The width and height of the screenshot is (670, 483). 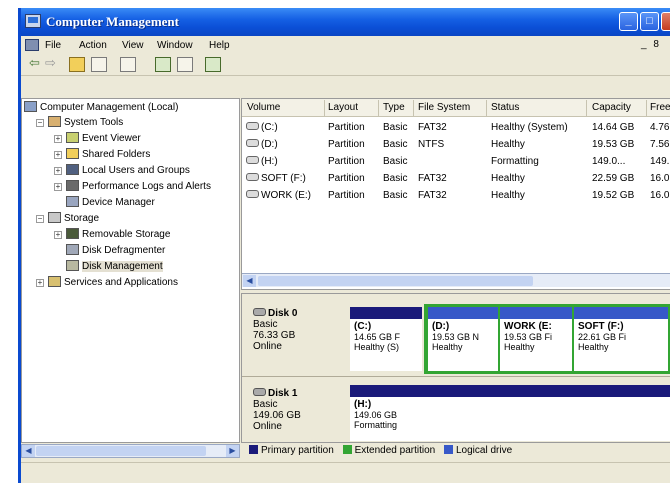 What do you see at coordinates (345, 22) in the screenshot?
I see `title-bar: Computer Management _ □` at bounding box center [345, 22].